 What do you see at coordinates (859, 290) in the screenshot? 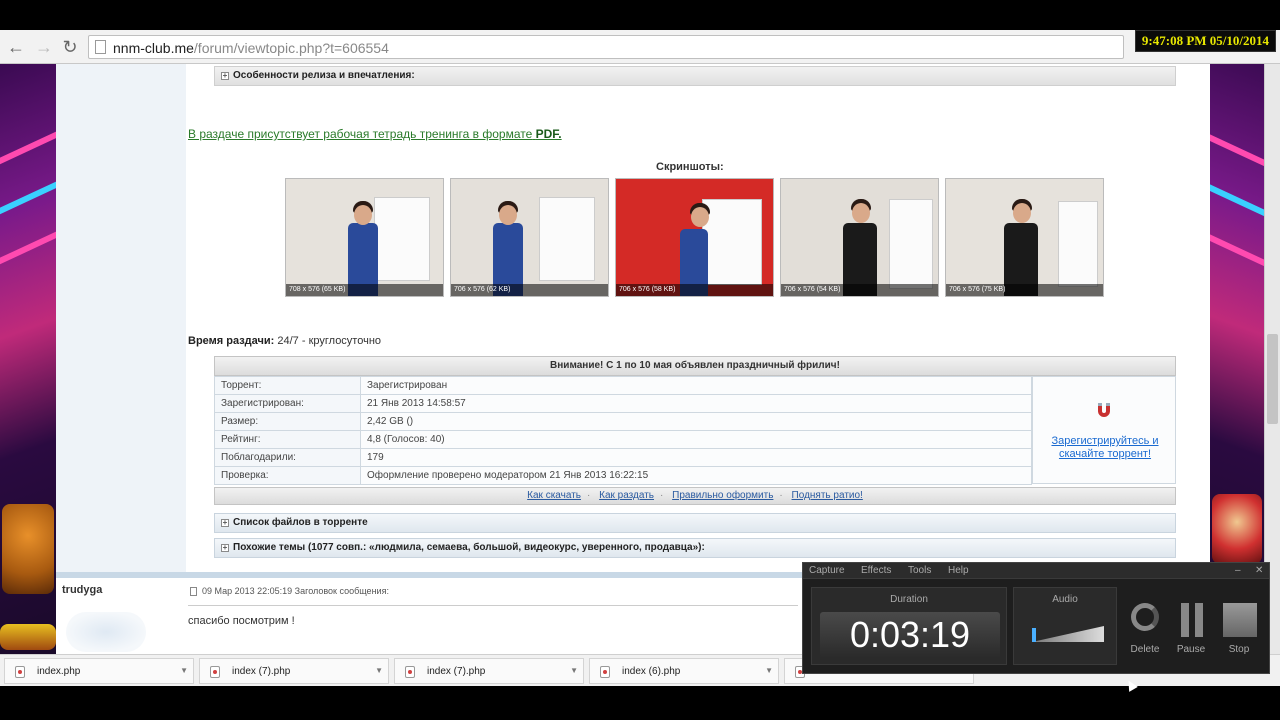
I see `thumbnail-caption: 706 x 576 (54 KB)` at bounding box center [859, 290].